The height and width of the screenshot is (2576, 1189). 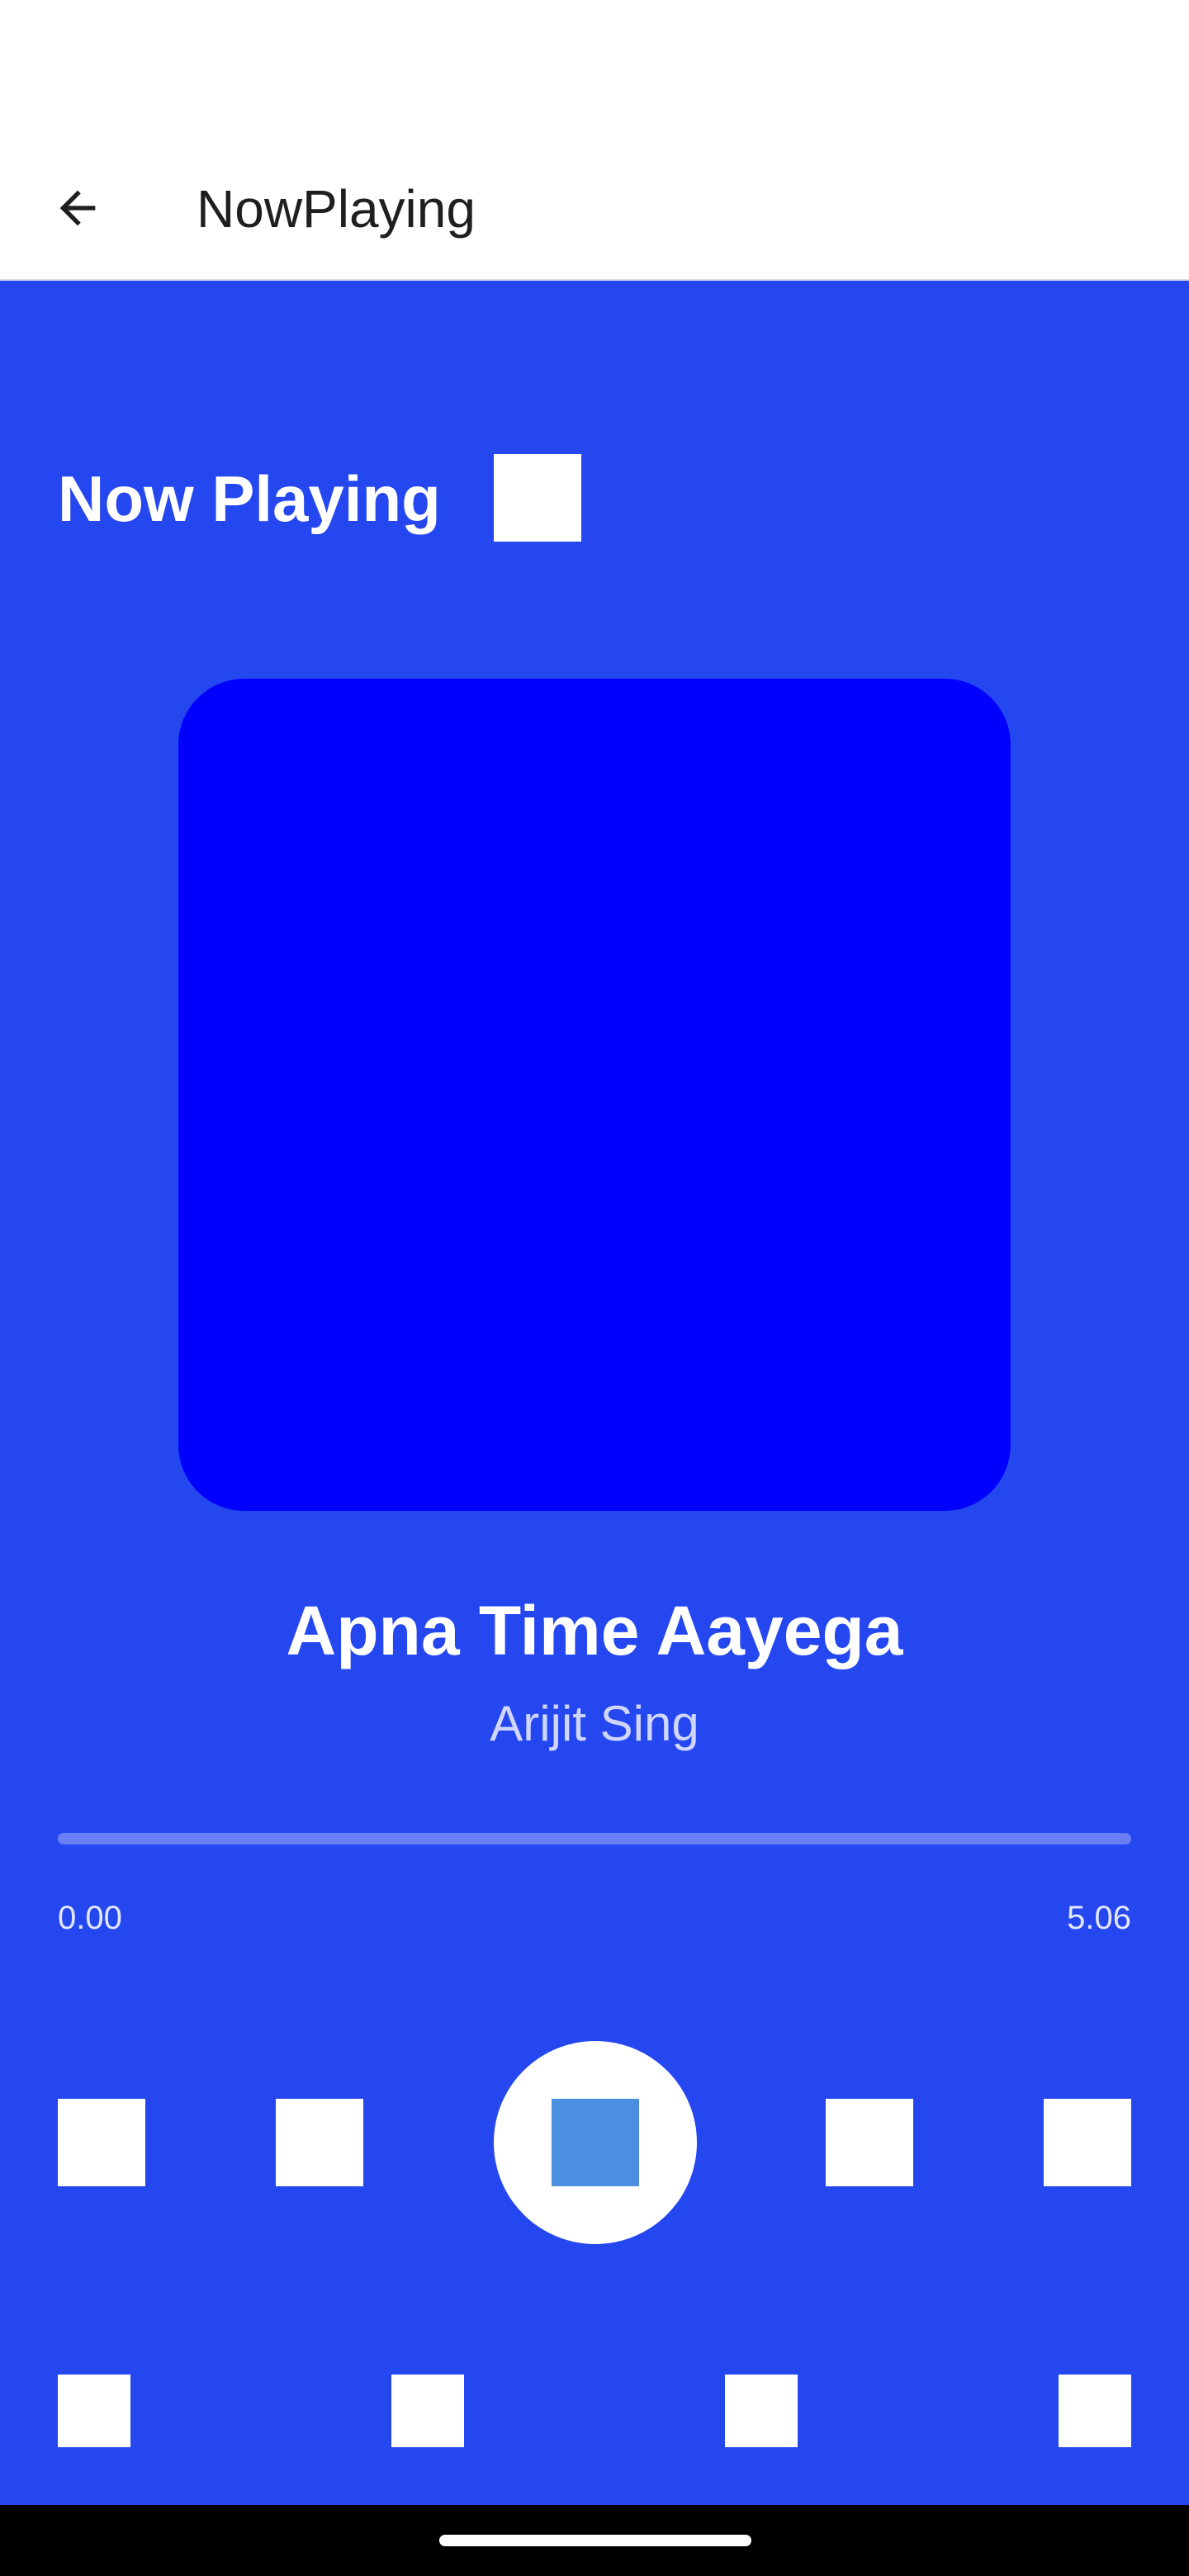 What do you see at coordinates (594, 1838) in the screenshot?
I see `seek-bar` at bounding box center [594, 1838].